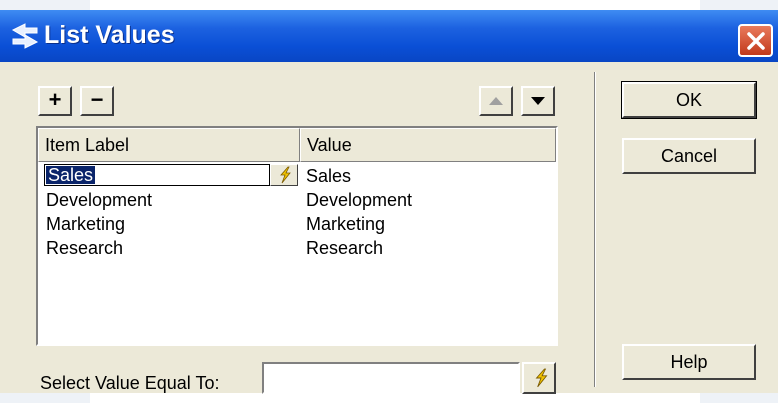  What do you see at coordinates (99, 200) in the screenshot?
I see `row-label: Development` at bounding box center [99, 200].